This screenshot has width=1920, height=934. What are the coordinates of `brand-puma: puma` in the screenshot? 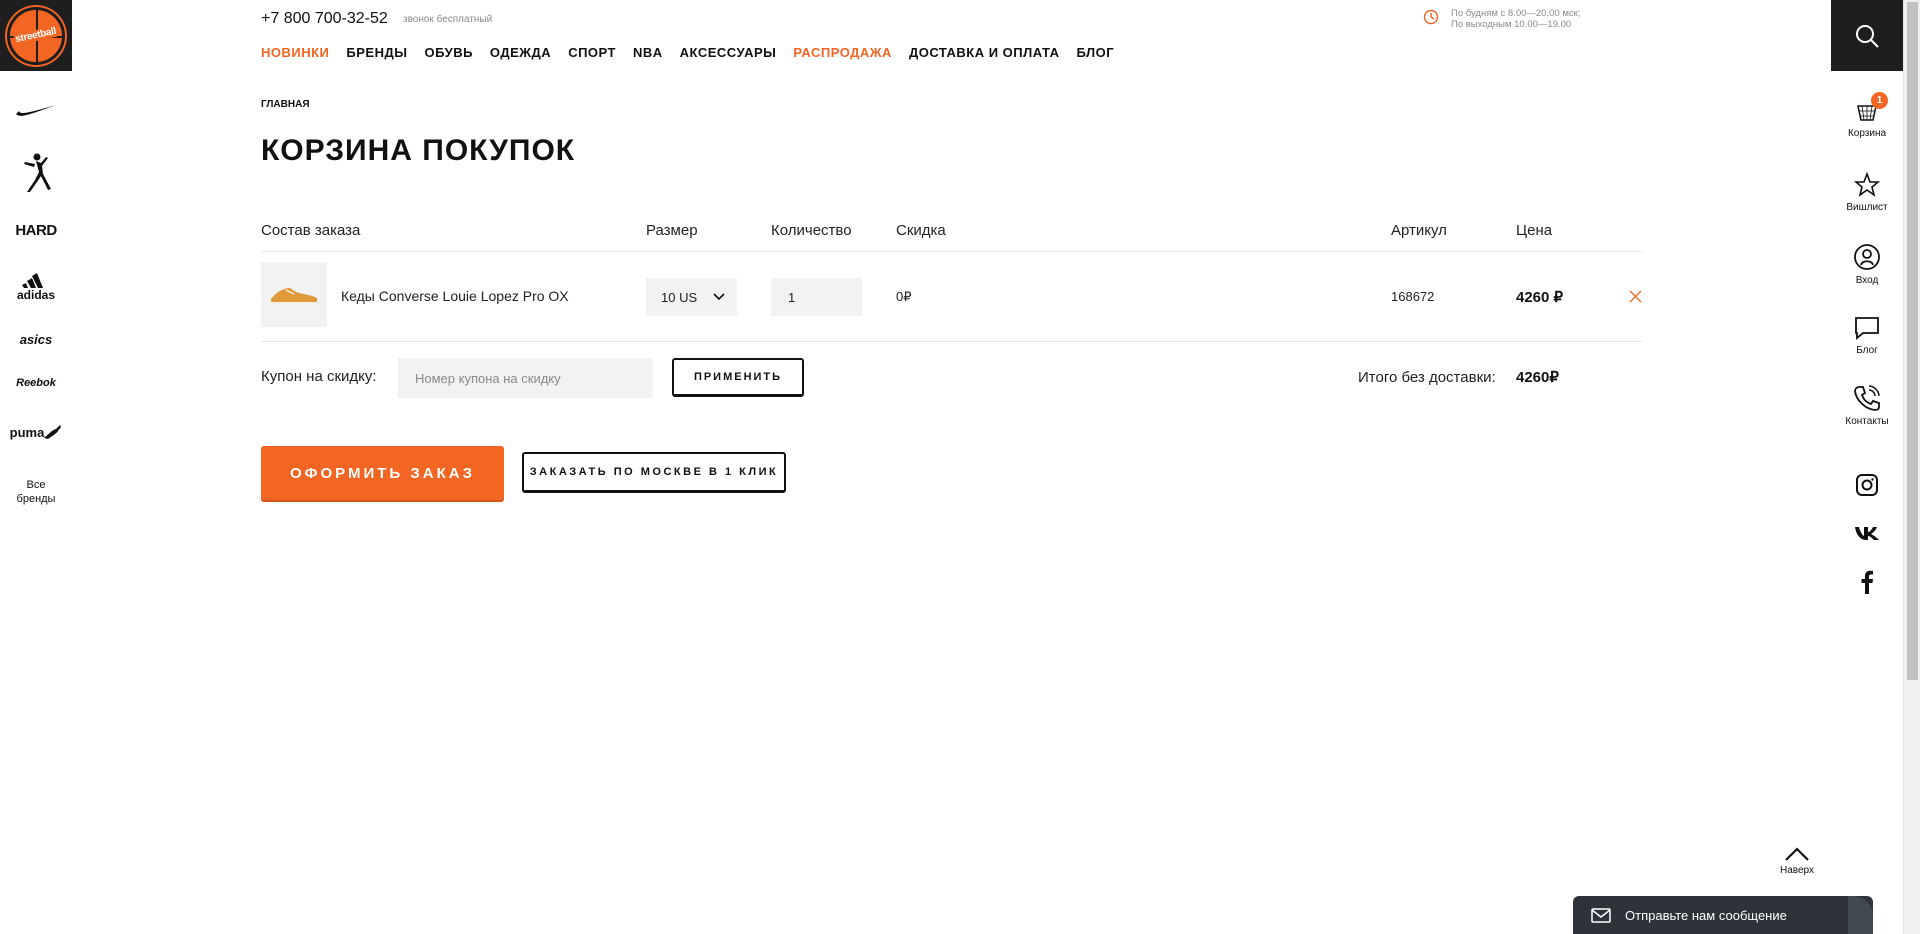 It's located at (36, 432).